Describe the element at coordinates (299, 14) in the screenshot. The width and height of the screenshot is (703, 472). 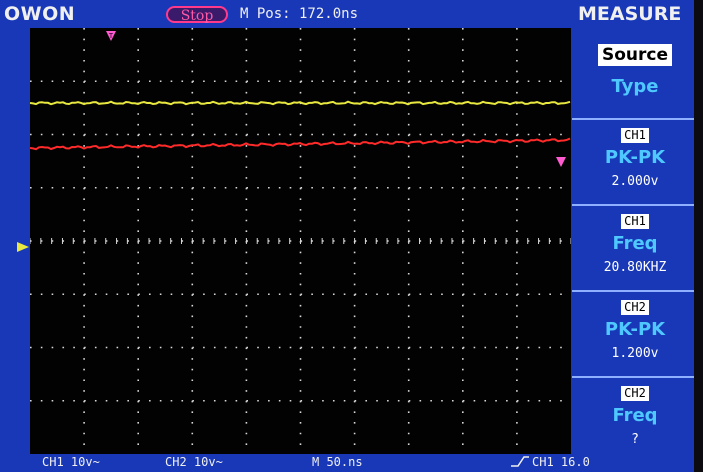
I see `main-position-readout: M Pos: 172.0ns` at that location.